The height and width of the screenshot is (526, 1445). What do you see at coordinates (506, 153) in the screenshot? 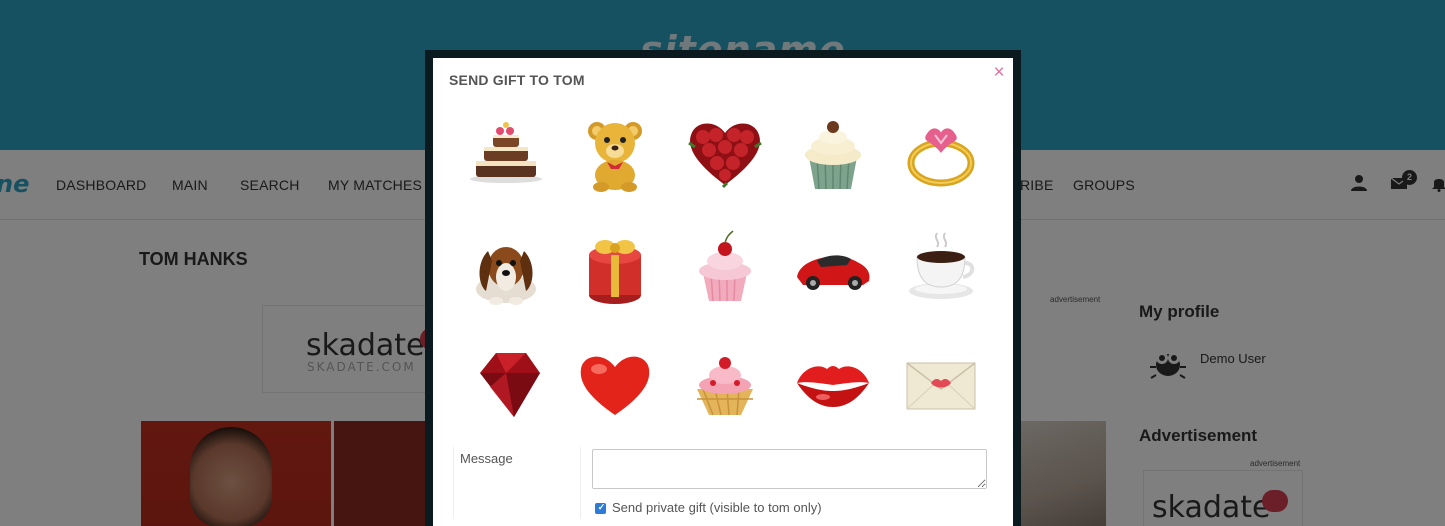
I see `gift-cake` at bounding box center [506, 153].